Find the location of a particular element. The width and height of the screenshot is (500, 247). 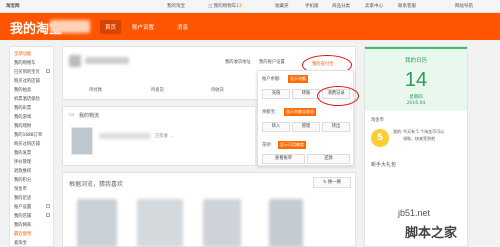

transfer-button: 转账 is located at coordinates (306, 94).